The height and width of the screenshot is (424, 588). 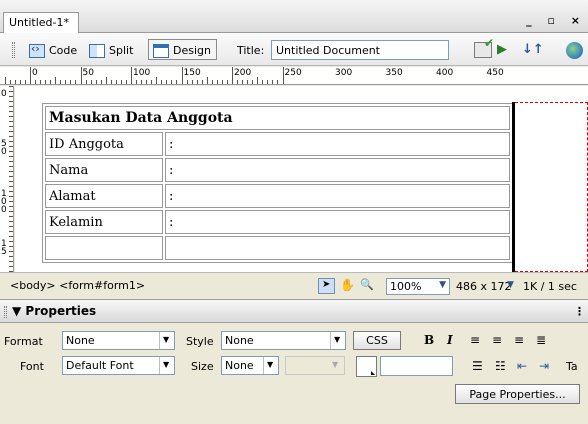 I want to click on align-left-icon: ≡, so click(x=475, y=340).